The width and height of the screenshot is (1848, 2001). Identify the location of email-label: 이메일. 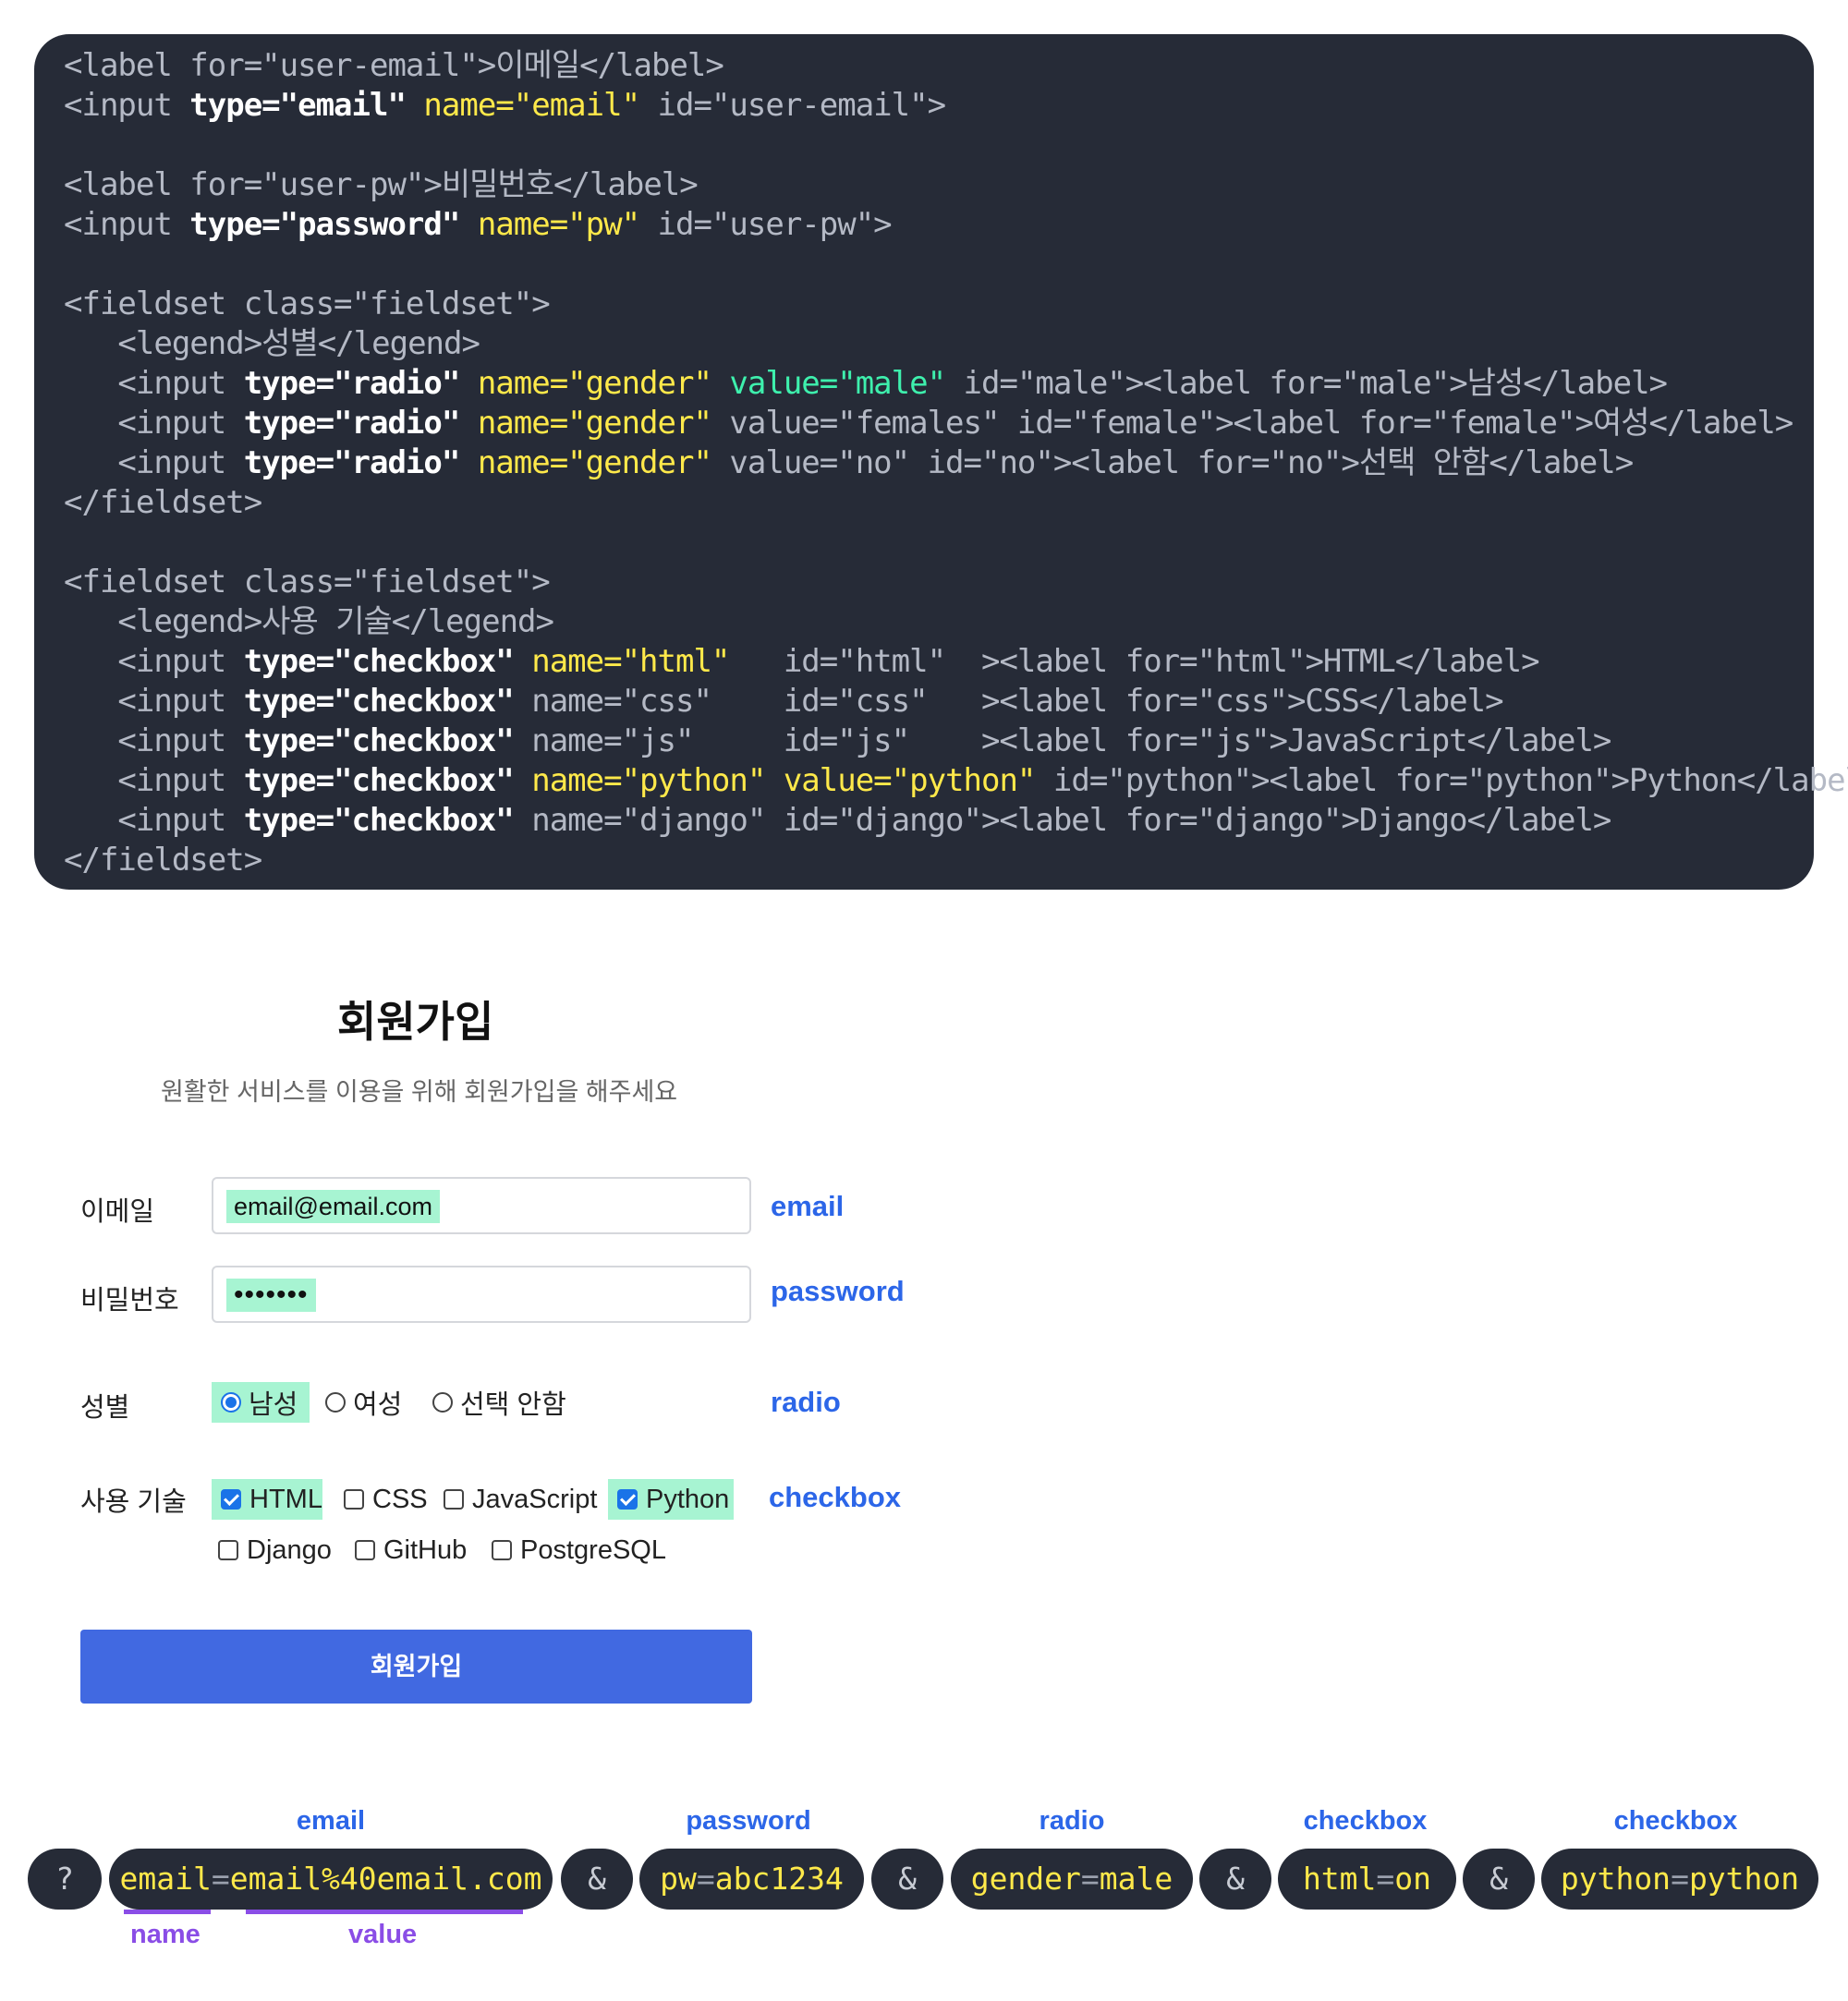
(118, 1212).